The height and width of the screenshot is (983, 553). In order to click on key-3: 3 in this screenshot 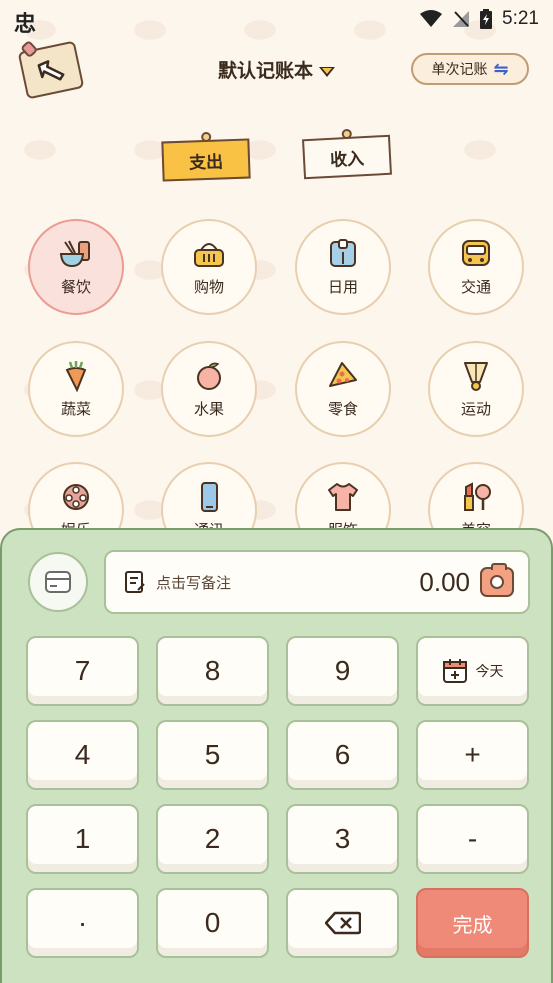, I will do `click(342, 839)`.